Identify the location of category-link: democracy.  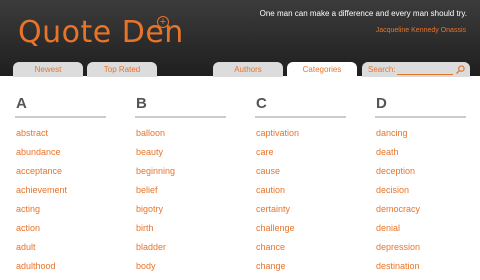
(420, 209).